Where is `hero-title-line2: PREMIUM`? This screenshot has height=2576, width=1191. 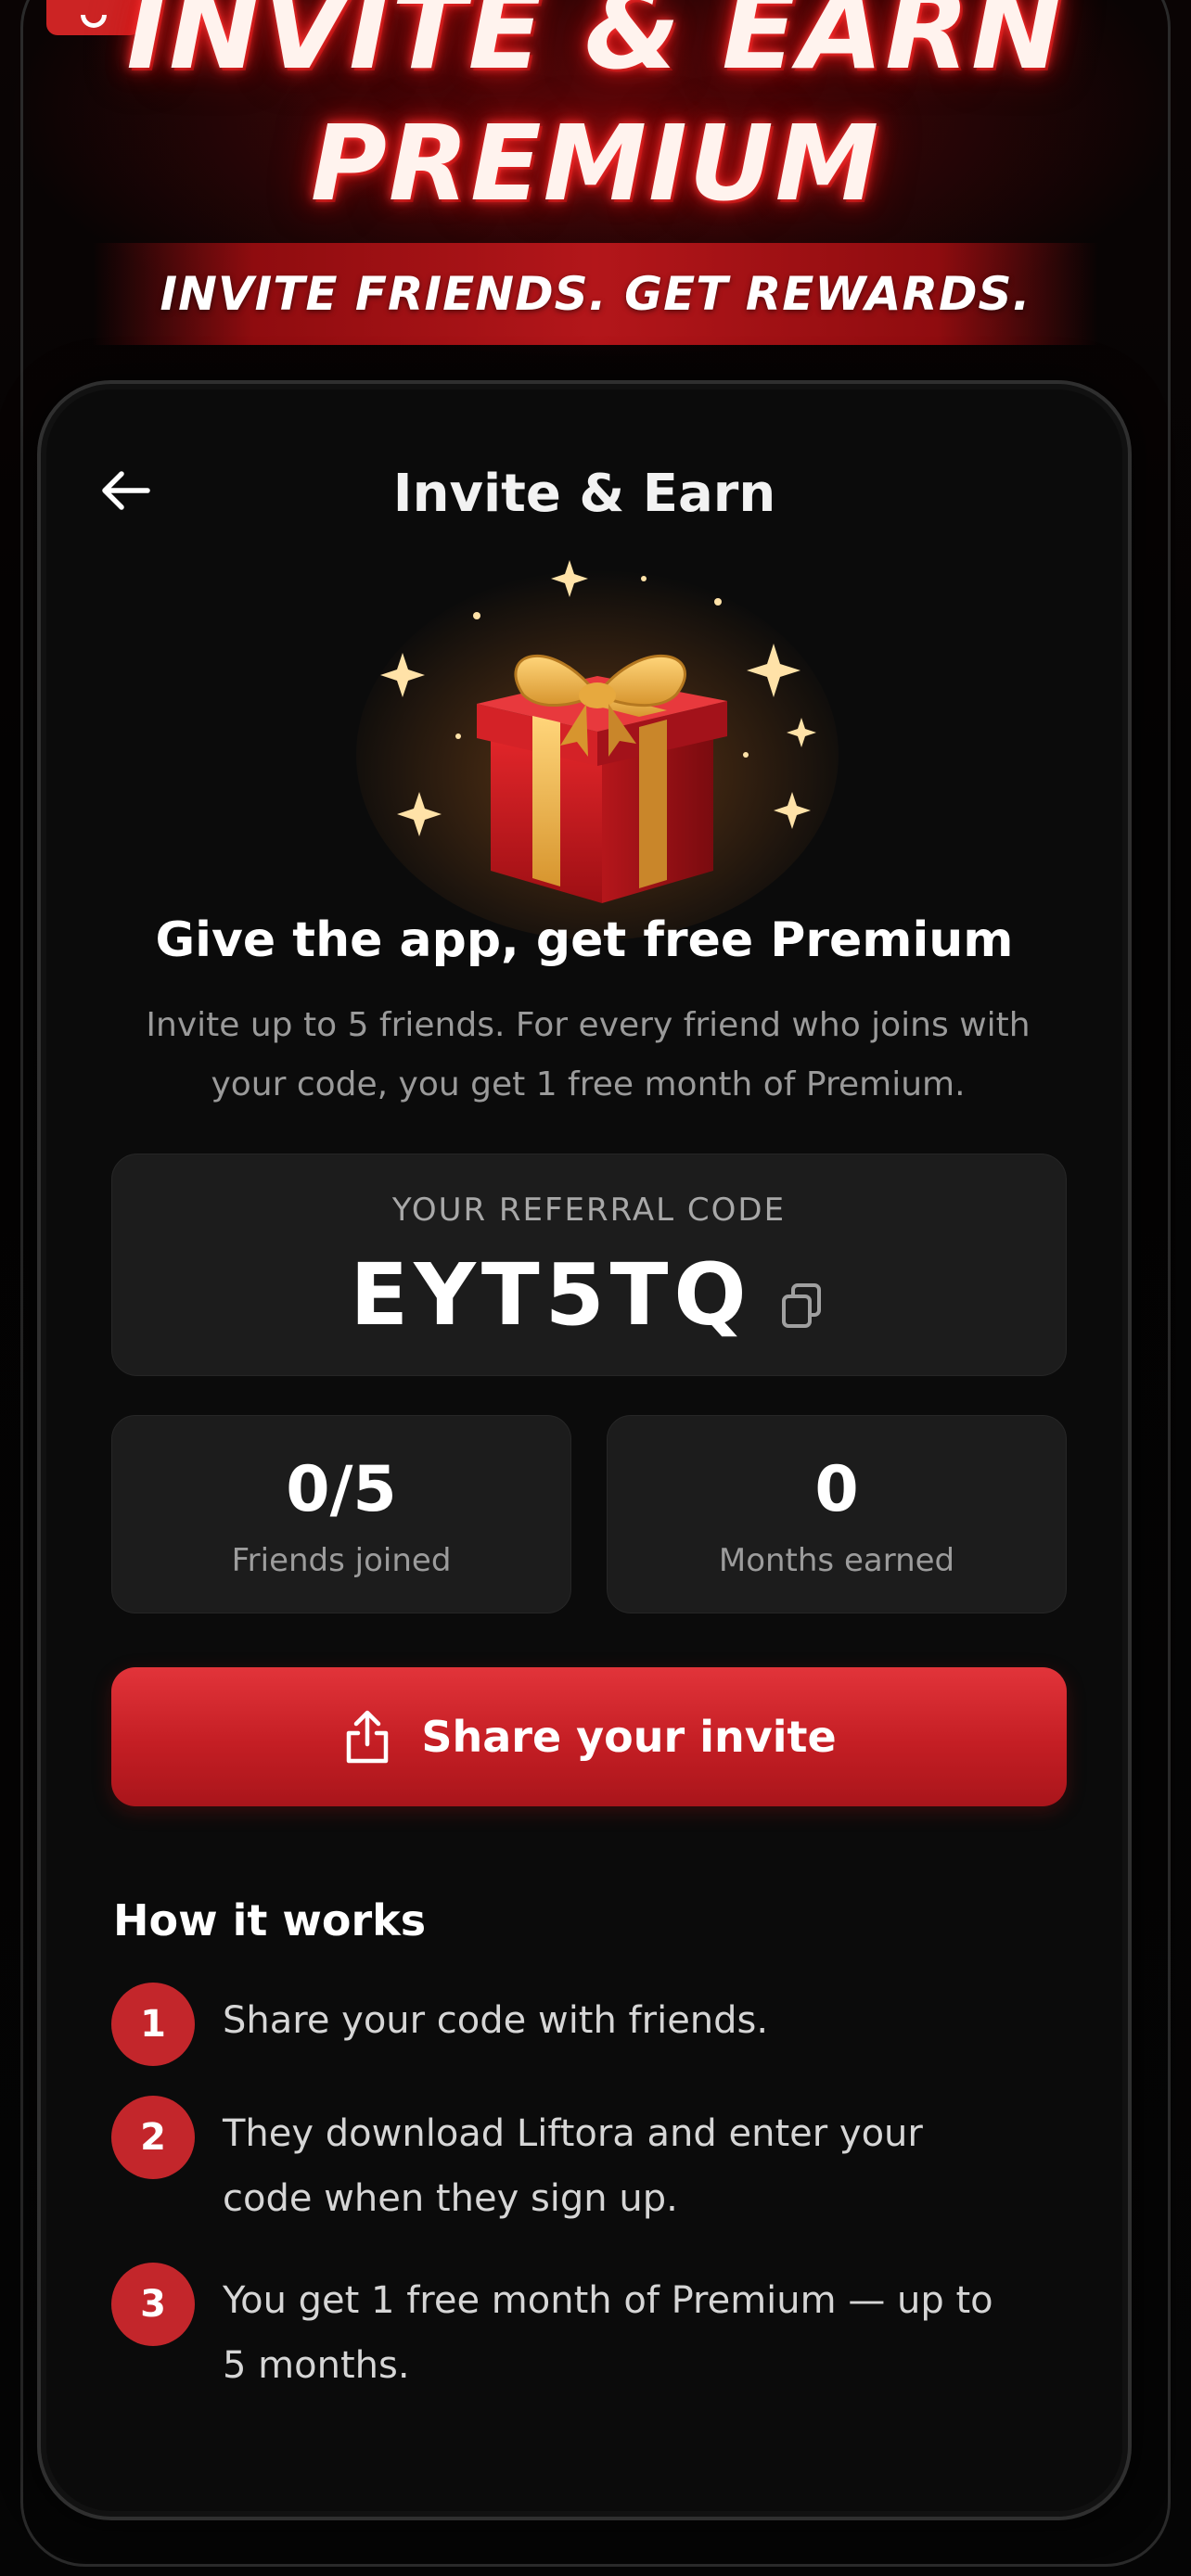
hero-title-line2: PREMIUM is located at coordinates (595, 164).